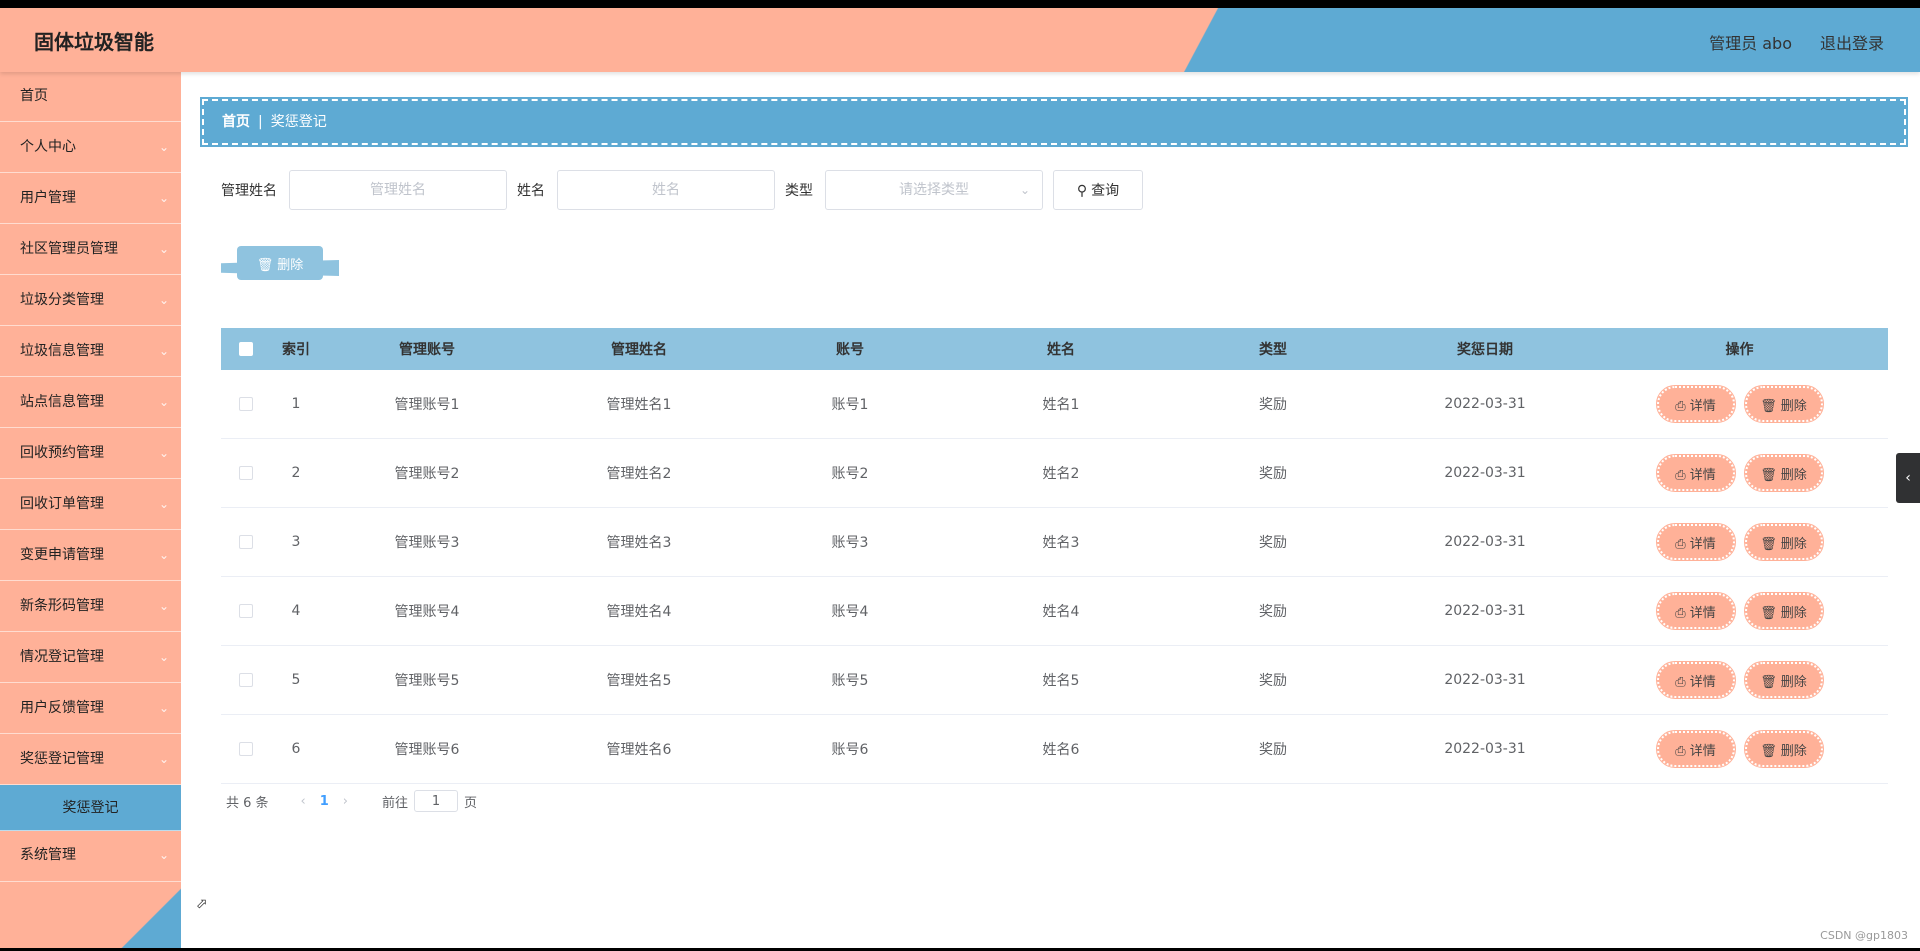  Describe the element at coordinates (1908, 478) in the screenshot. I see `collapse-panel-toggle: ‹` at that location.